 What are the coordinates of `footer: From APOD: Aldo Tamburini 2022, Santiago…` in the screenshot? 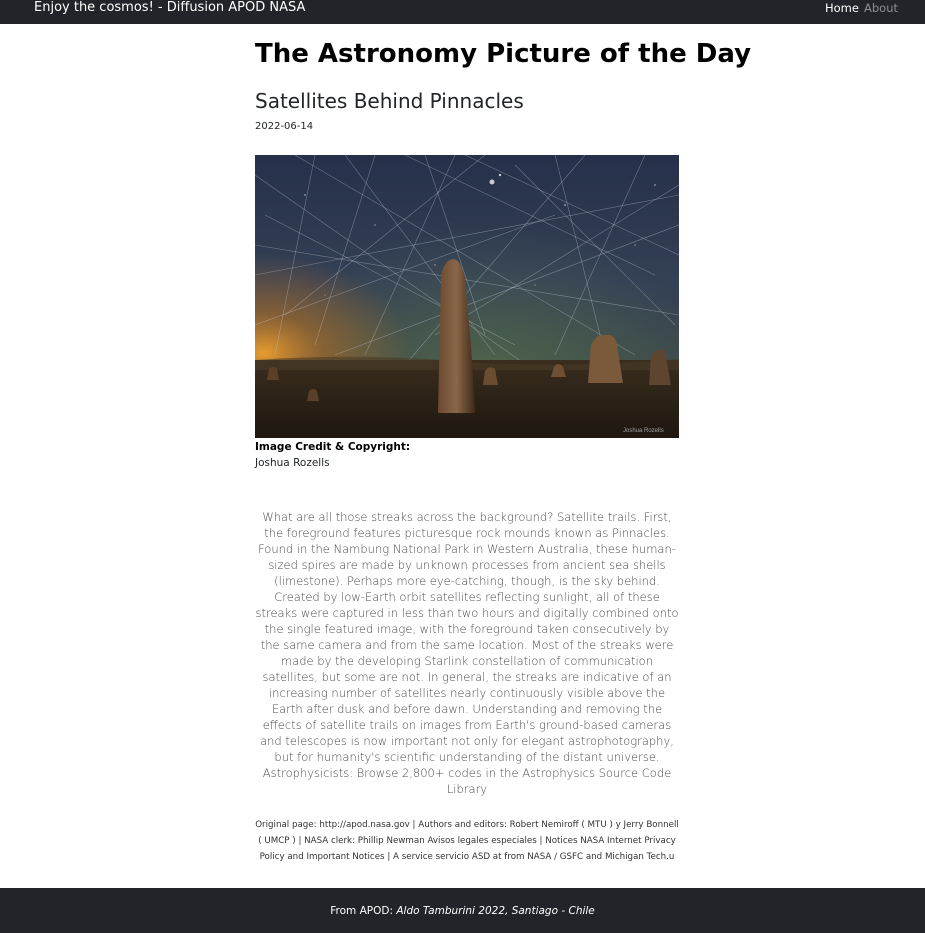 It's located at (462, 910).